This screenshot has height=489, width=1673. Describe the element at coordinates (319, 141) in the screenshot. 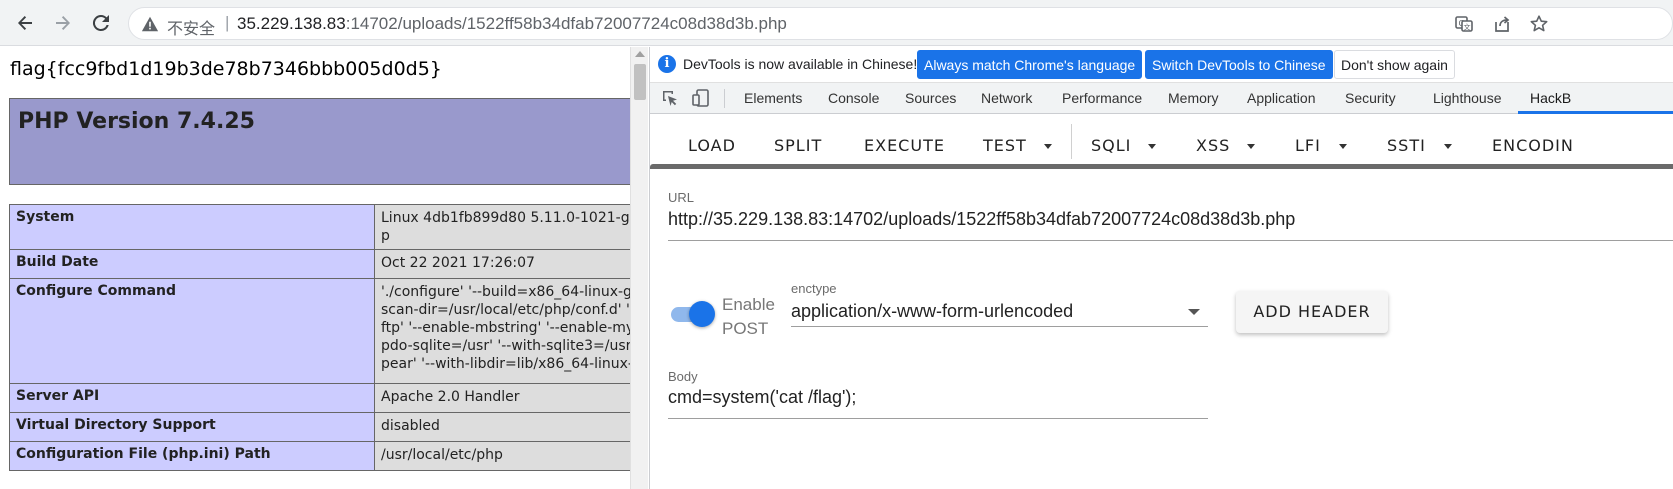

I see `php-version-header: PHP Version 7.4.25` at that location.